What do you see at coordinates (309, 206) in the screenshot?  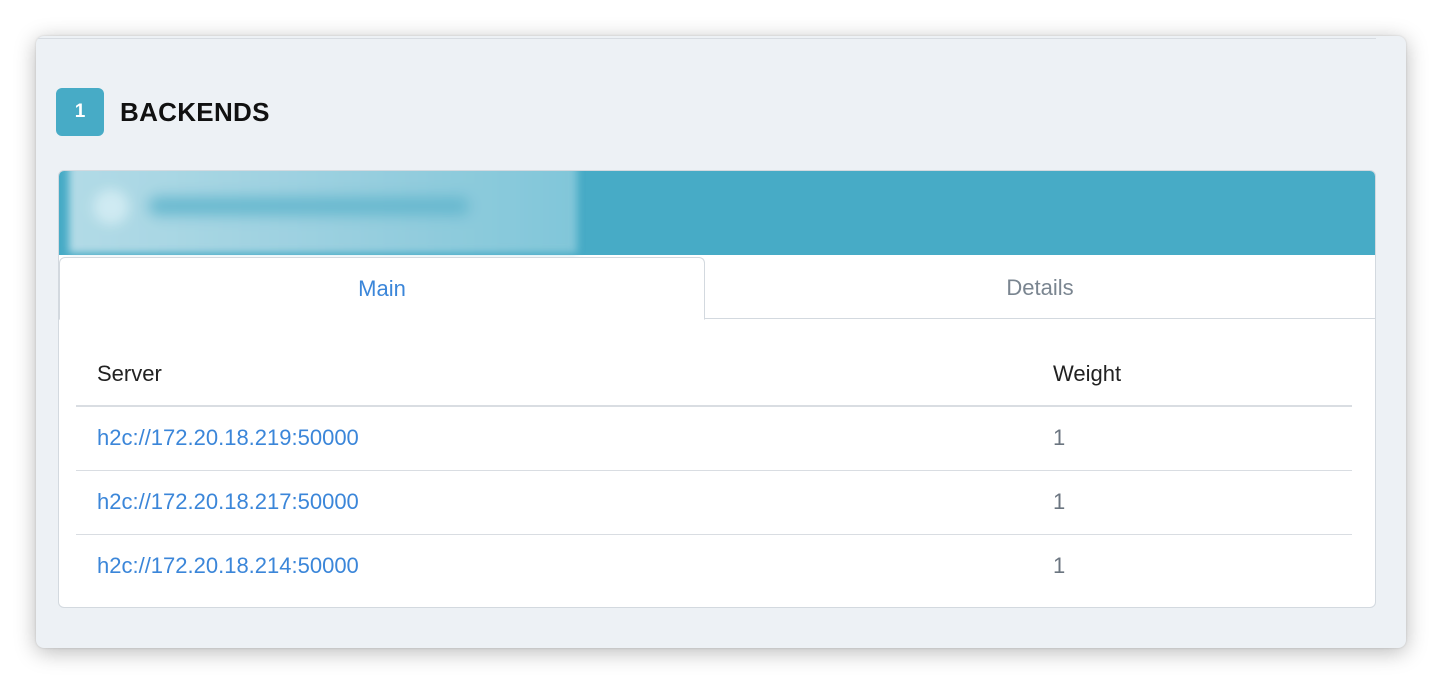 I see `redacted-text` at bounding box center [309, 206].